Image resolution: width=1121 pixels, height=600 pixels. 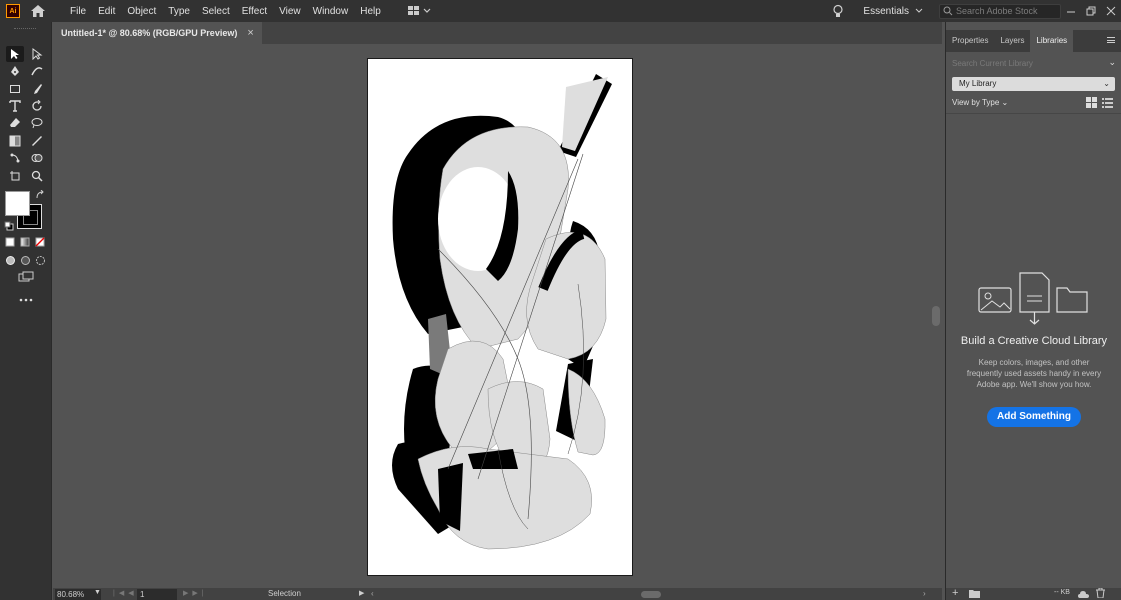 I want to click on draw-normal-icon, so click(x=10, y=260).